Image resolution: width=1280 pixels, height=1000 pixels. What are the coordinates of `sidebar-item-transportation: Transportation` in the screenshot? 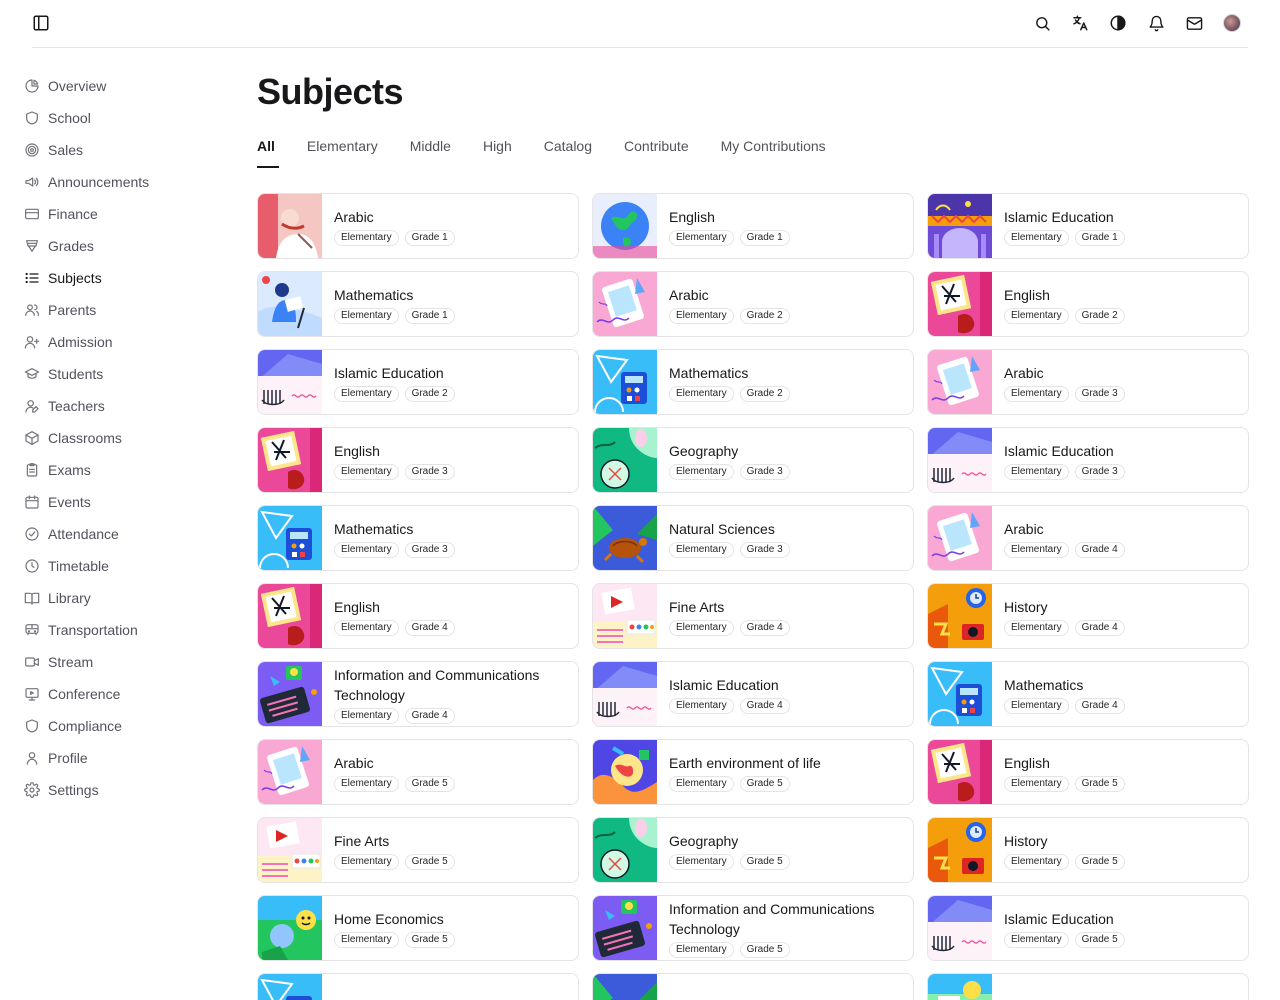 It's located at (119, 630).